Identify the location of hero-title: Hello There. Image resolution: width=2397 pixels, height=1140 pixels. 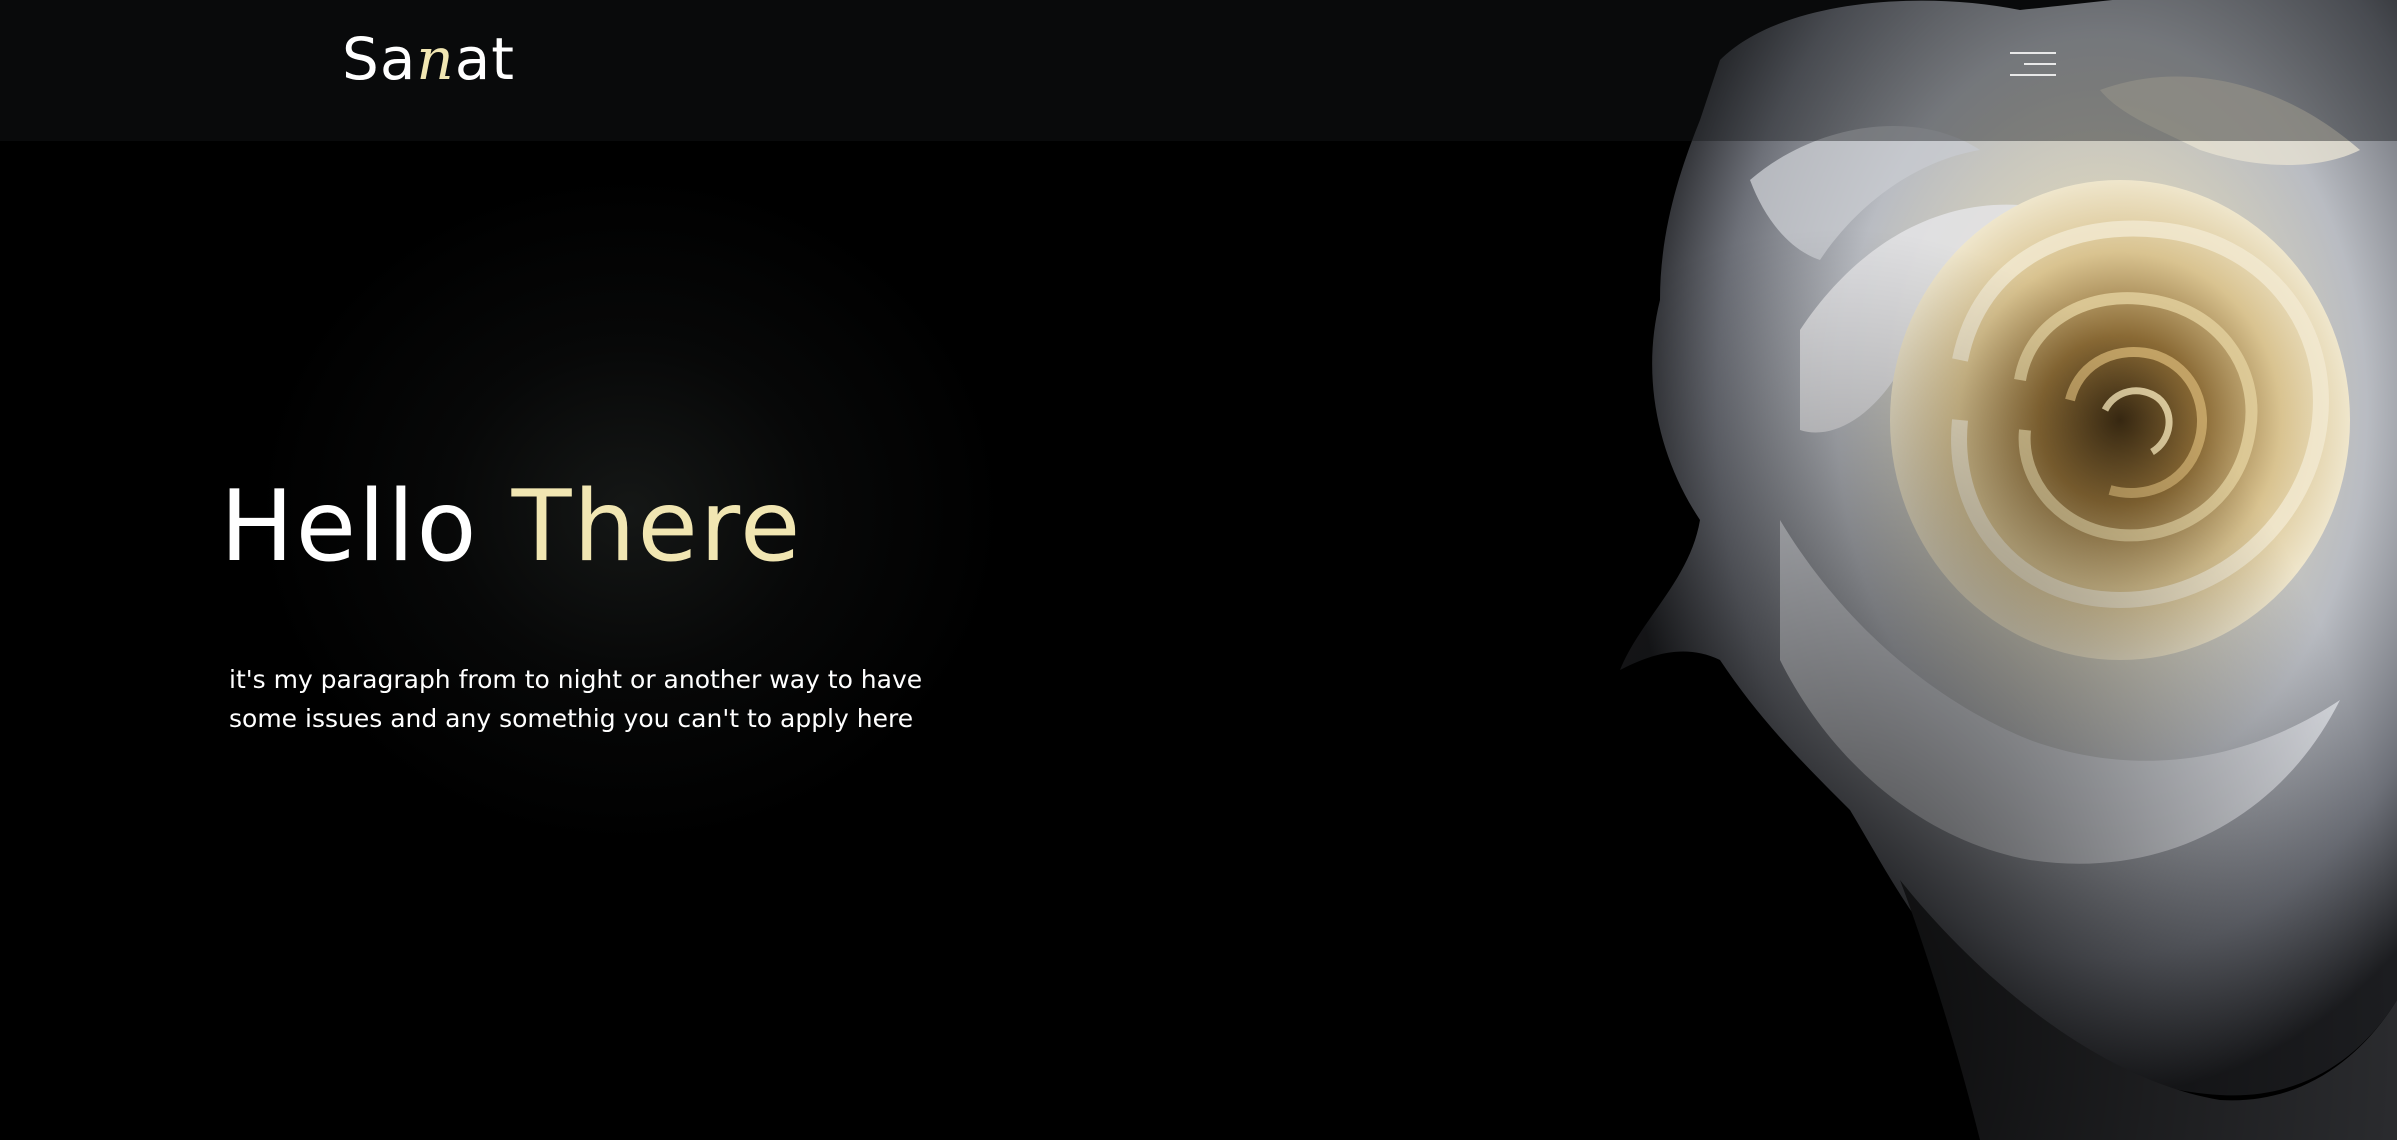
(511, 527).